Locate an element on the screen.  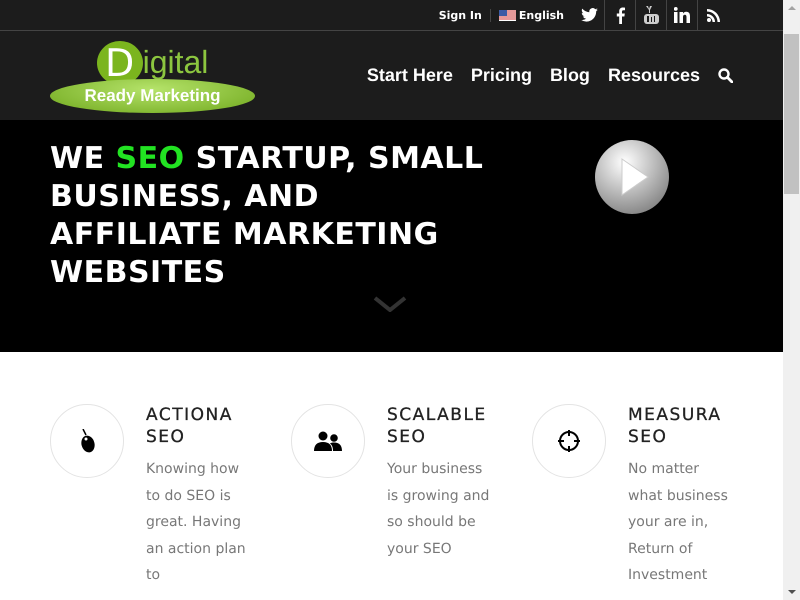
feature-description: Your business is growing and so should be your SEO is located at coordinates (438, 509).